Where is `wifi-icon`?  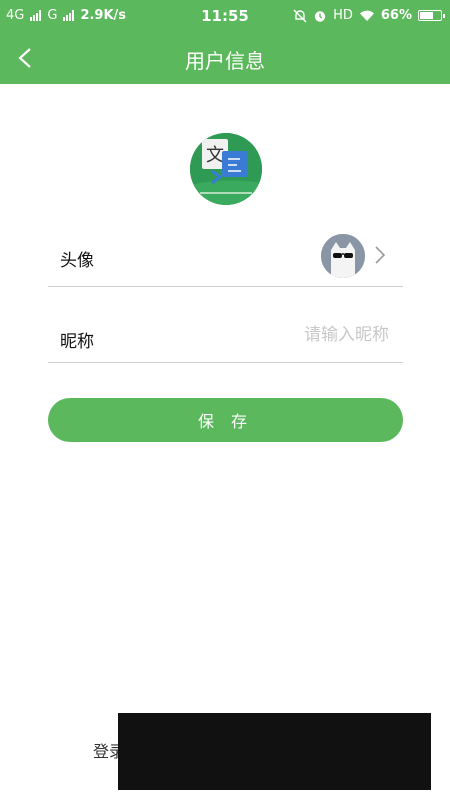 wifi-icon is located at coordinates (366, 15).